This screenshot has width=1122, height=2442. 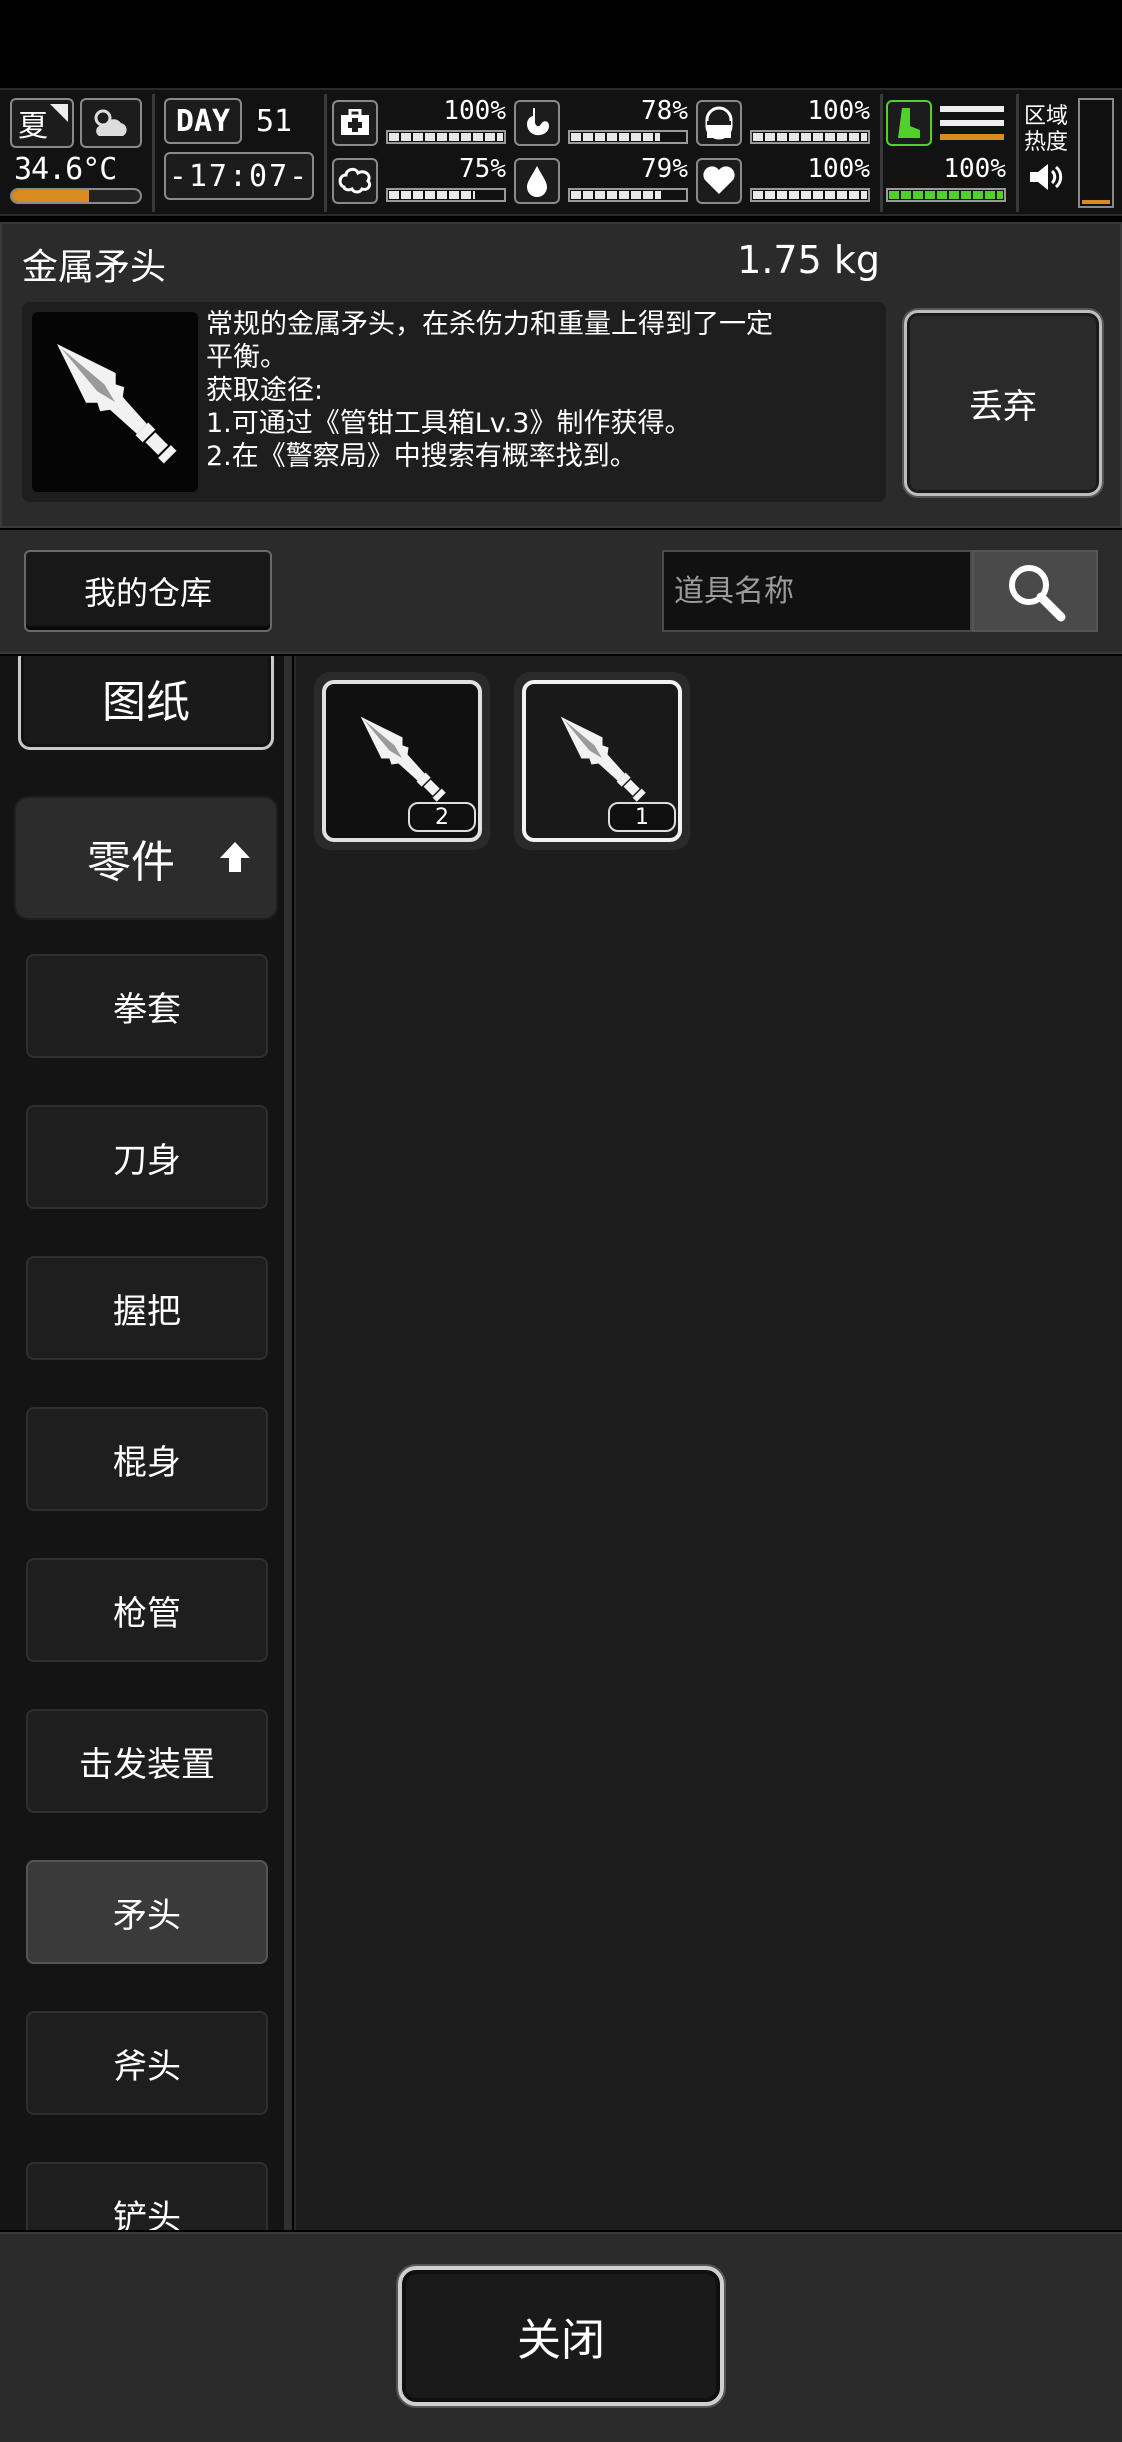 What do you see at coordinates (147, 2063) in the screenshot?
I see `sidebar-item-axehead: 斧头` at bounding box center [147, 2063].